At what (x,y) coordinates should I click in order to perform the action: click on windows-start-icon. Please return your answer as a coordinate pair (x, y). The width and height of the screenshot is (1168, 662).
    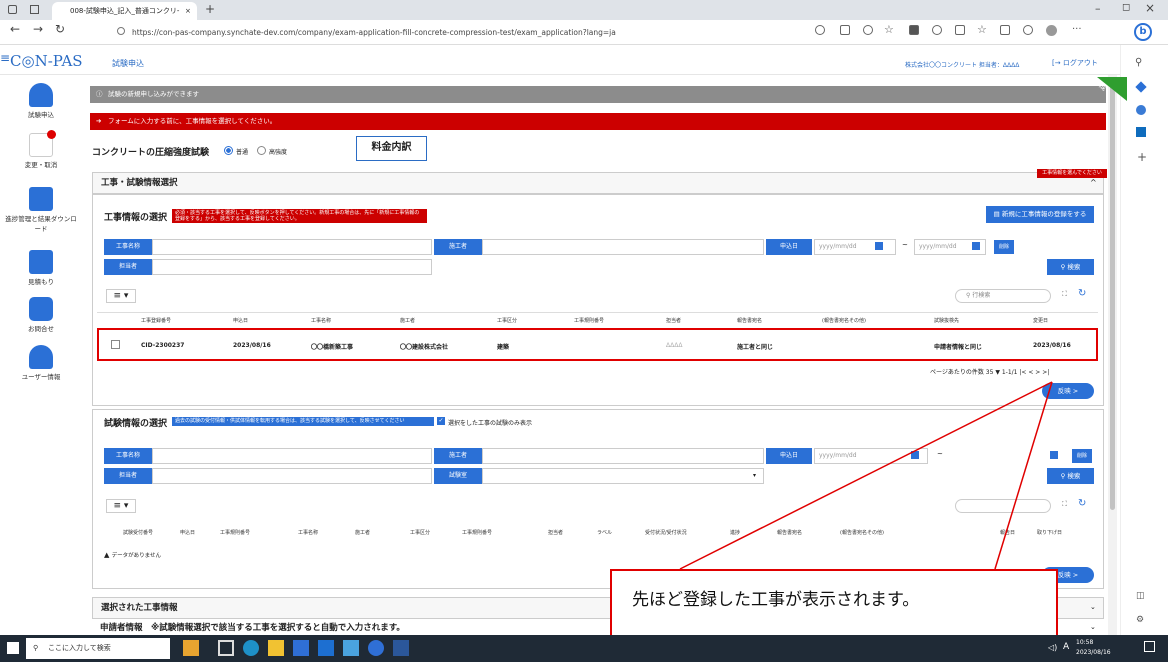
    Looking at the image, I should click on (13, 648).